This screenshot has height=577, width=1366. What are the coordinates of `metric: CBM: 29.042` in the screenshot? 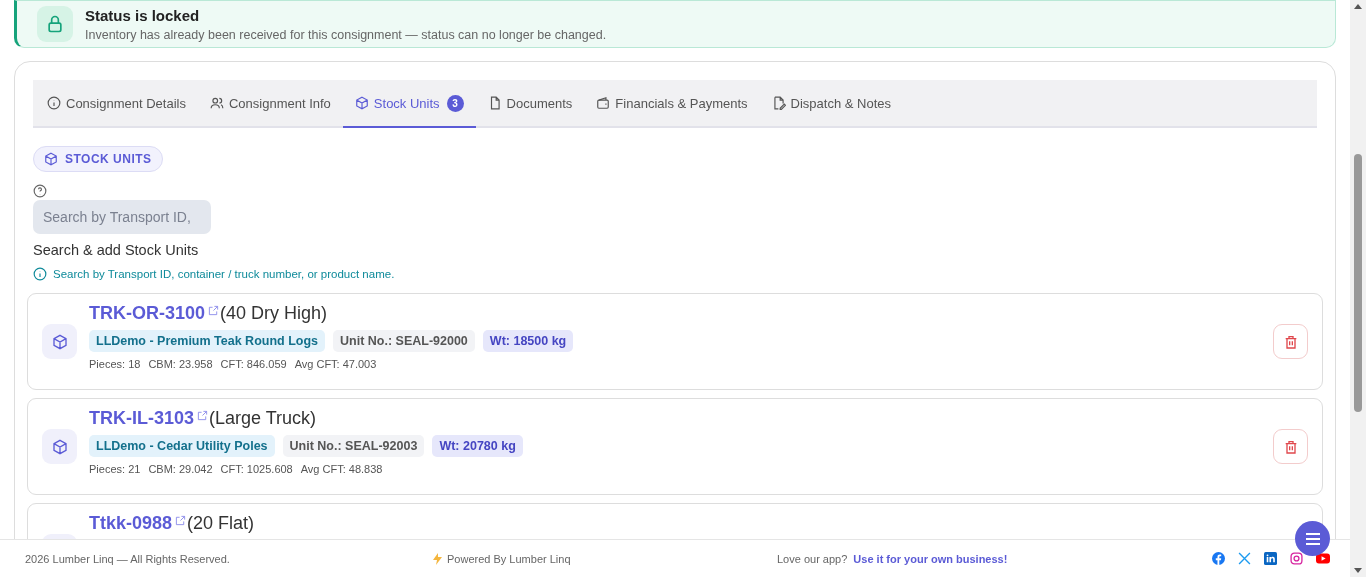 It's located at (180, 469).